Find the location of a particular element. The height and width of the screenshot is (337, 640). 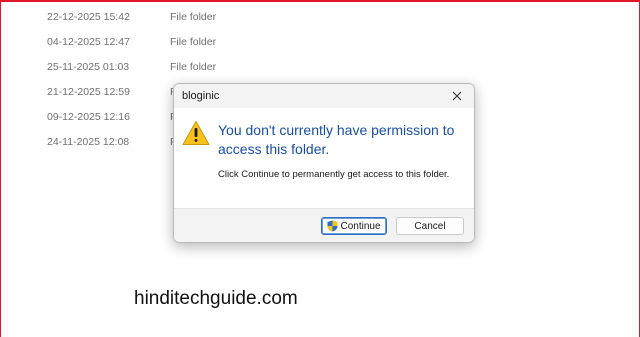

cancel-button: Cancel is located at coordinates (430, 226).